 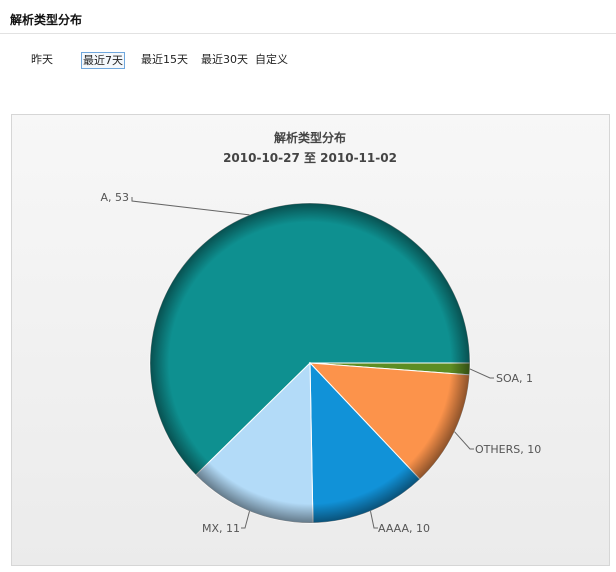 What do you see at coordinates (464, 440) in the screenshot?
I see `connector-line-others` at bounding box center [464, 440].